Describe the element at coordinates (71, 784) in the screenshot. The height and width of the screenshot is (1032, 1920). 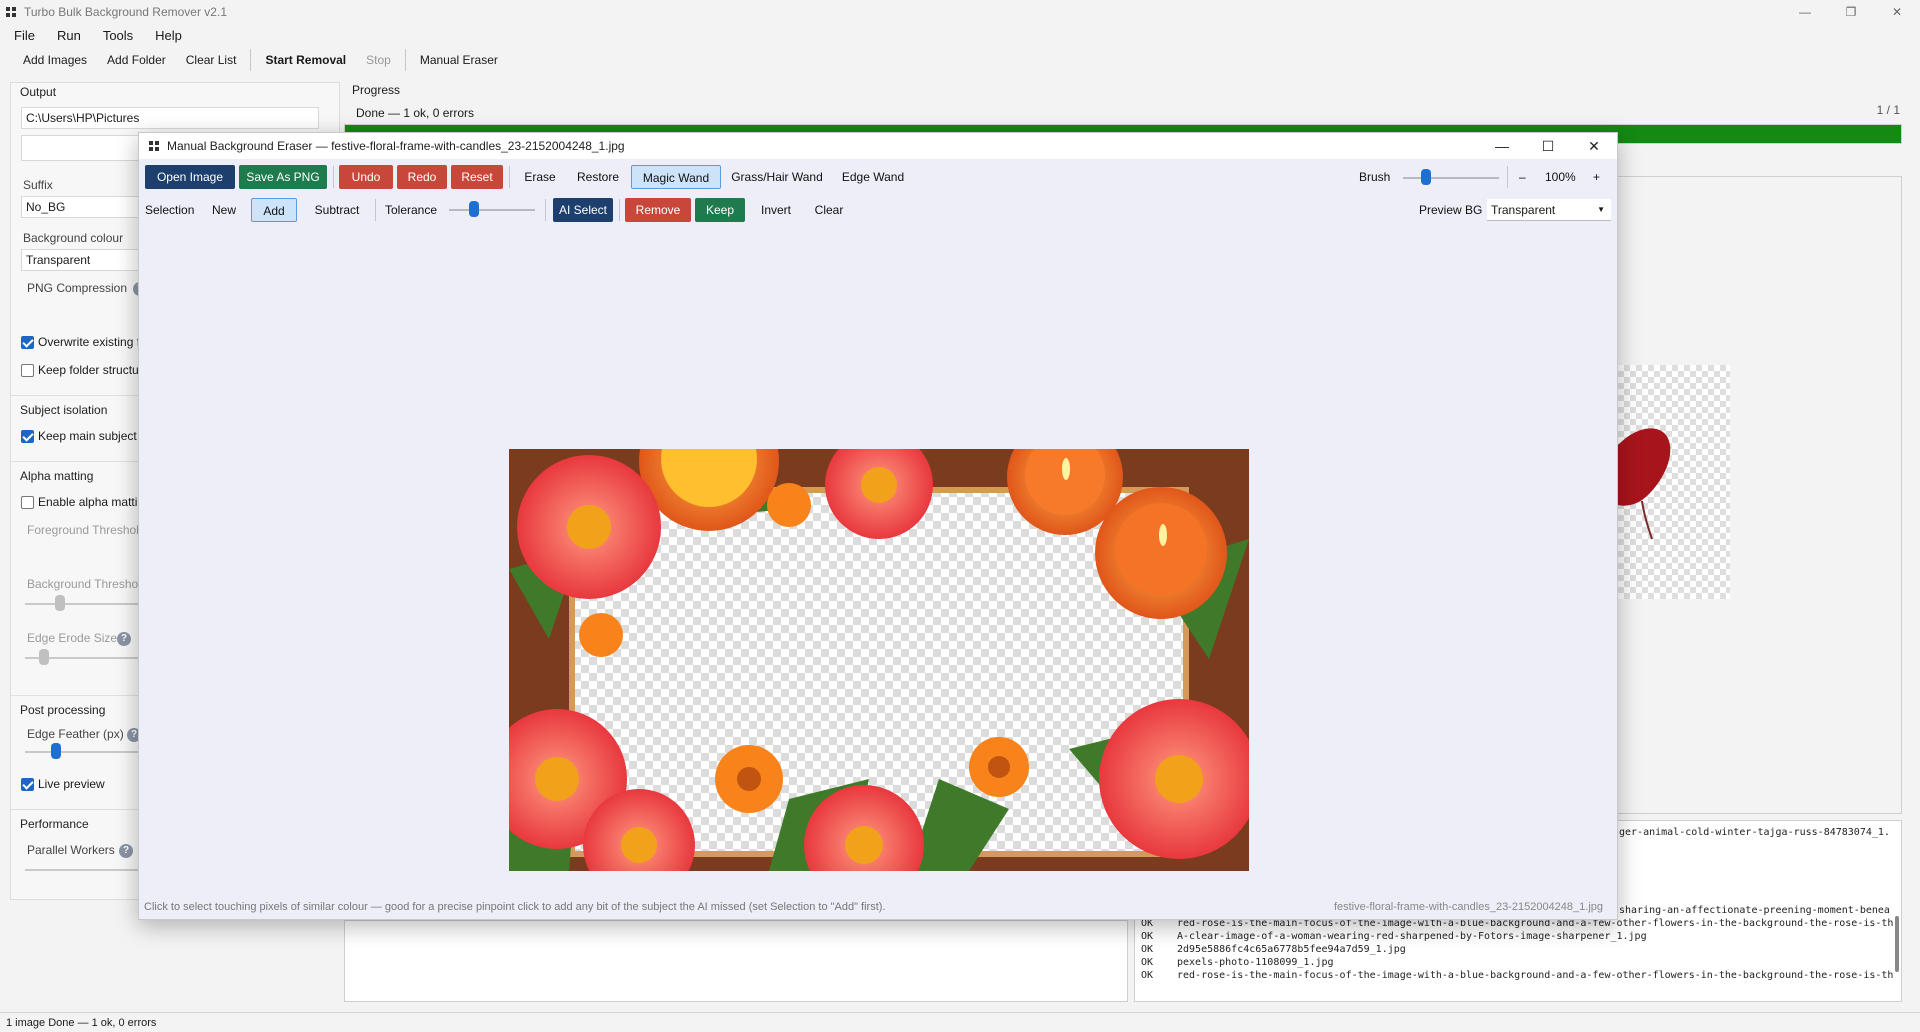
I see `live-preview-label: Live preview` at that location.